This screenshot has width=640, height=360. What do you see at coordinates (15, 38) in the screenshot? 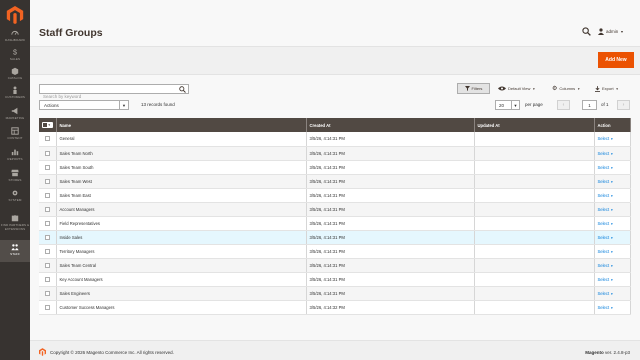
I see `sidebar-item-dashboard: DASHBOARD` at bounding box center [15, 38].